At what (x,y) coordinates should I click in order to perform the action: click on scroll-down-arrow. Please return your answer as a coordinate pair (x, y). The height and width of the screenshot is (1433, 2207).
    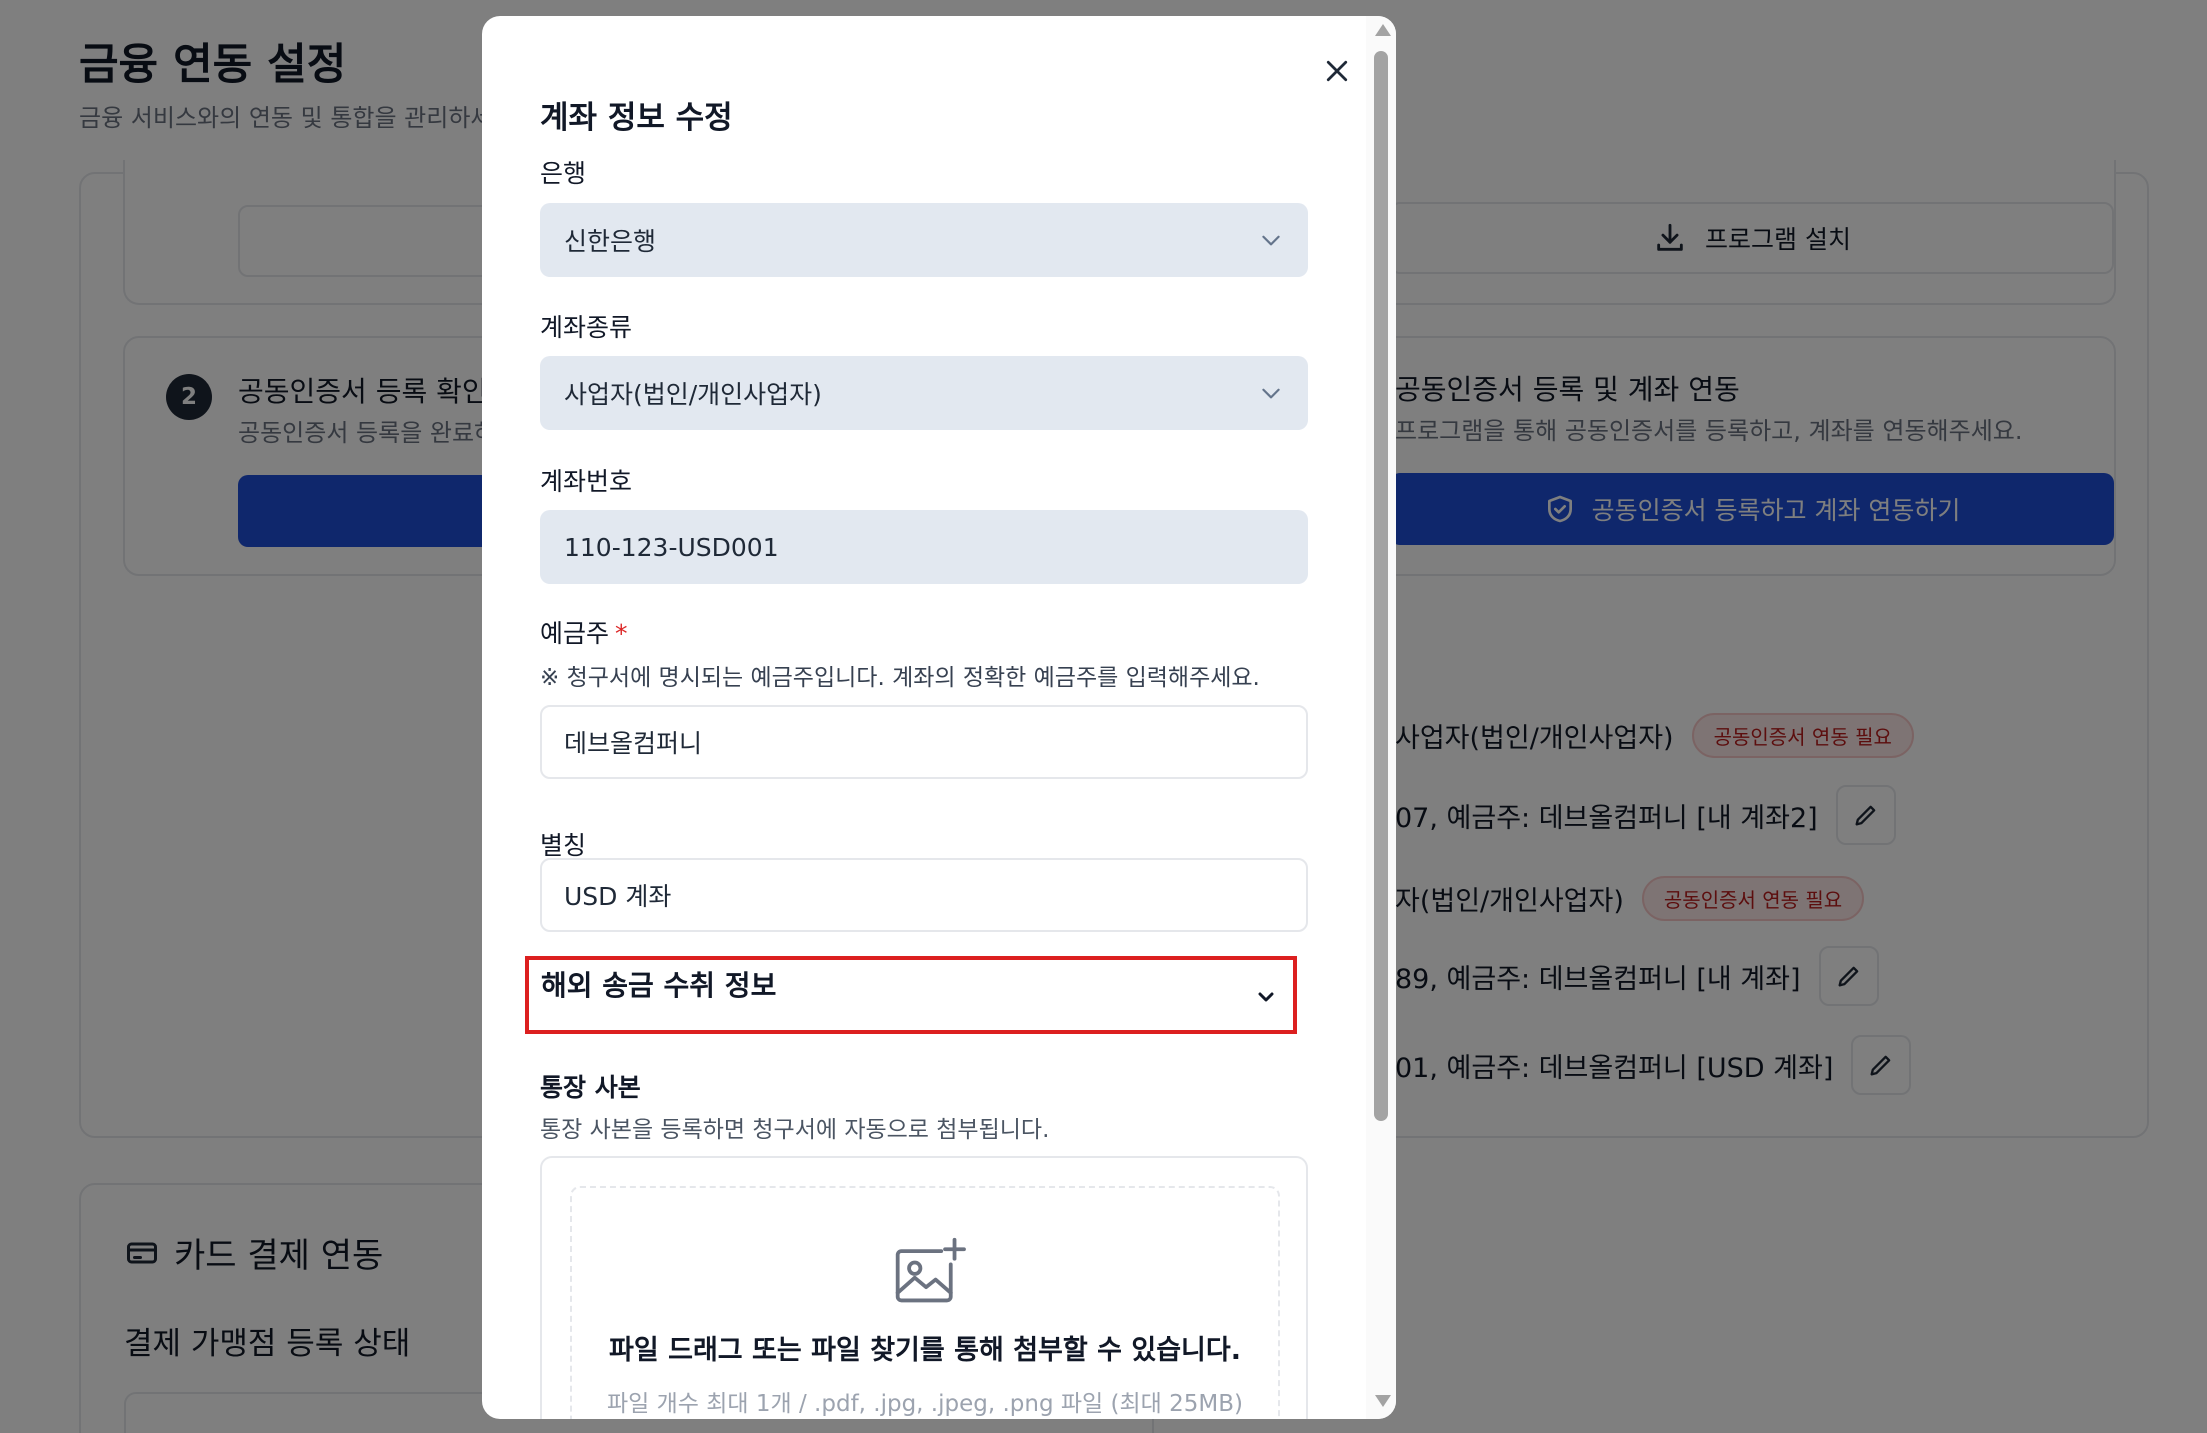
    Looking at the image, I should click on (1383, 1401).